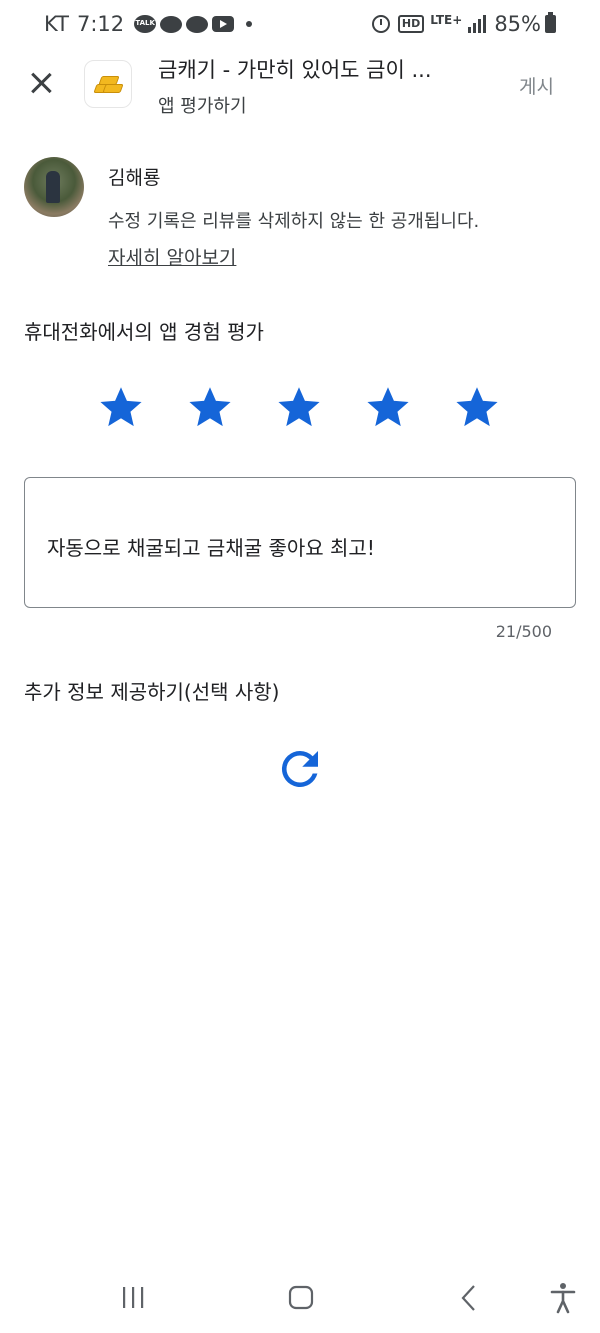  What do you see at coordinates (202, 106) in the screenshot?
I see `page-subtitle: 앱 평가하기` at bounding box center [202, 106].